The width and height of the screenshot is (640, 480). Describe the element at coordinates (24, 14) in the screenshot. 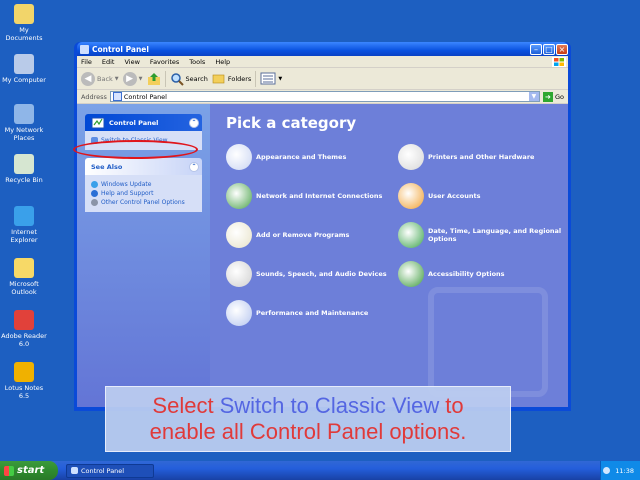

I see `folder-documents-icon` at that location.